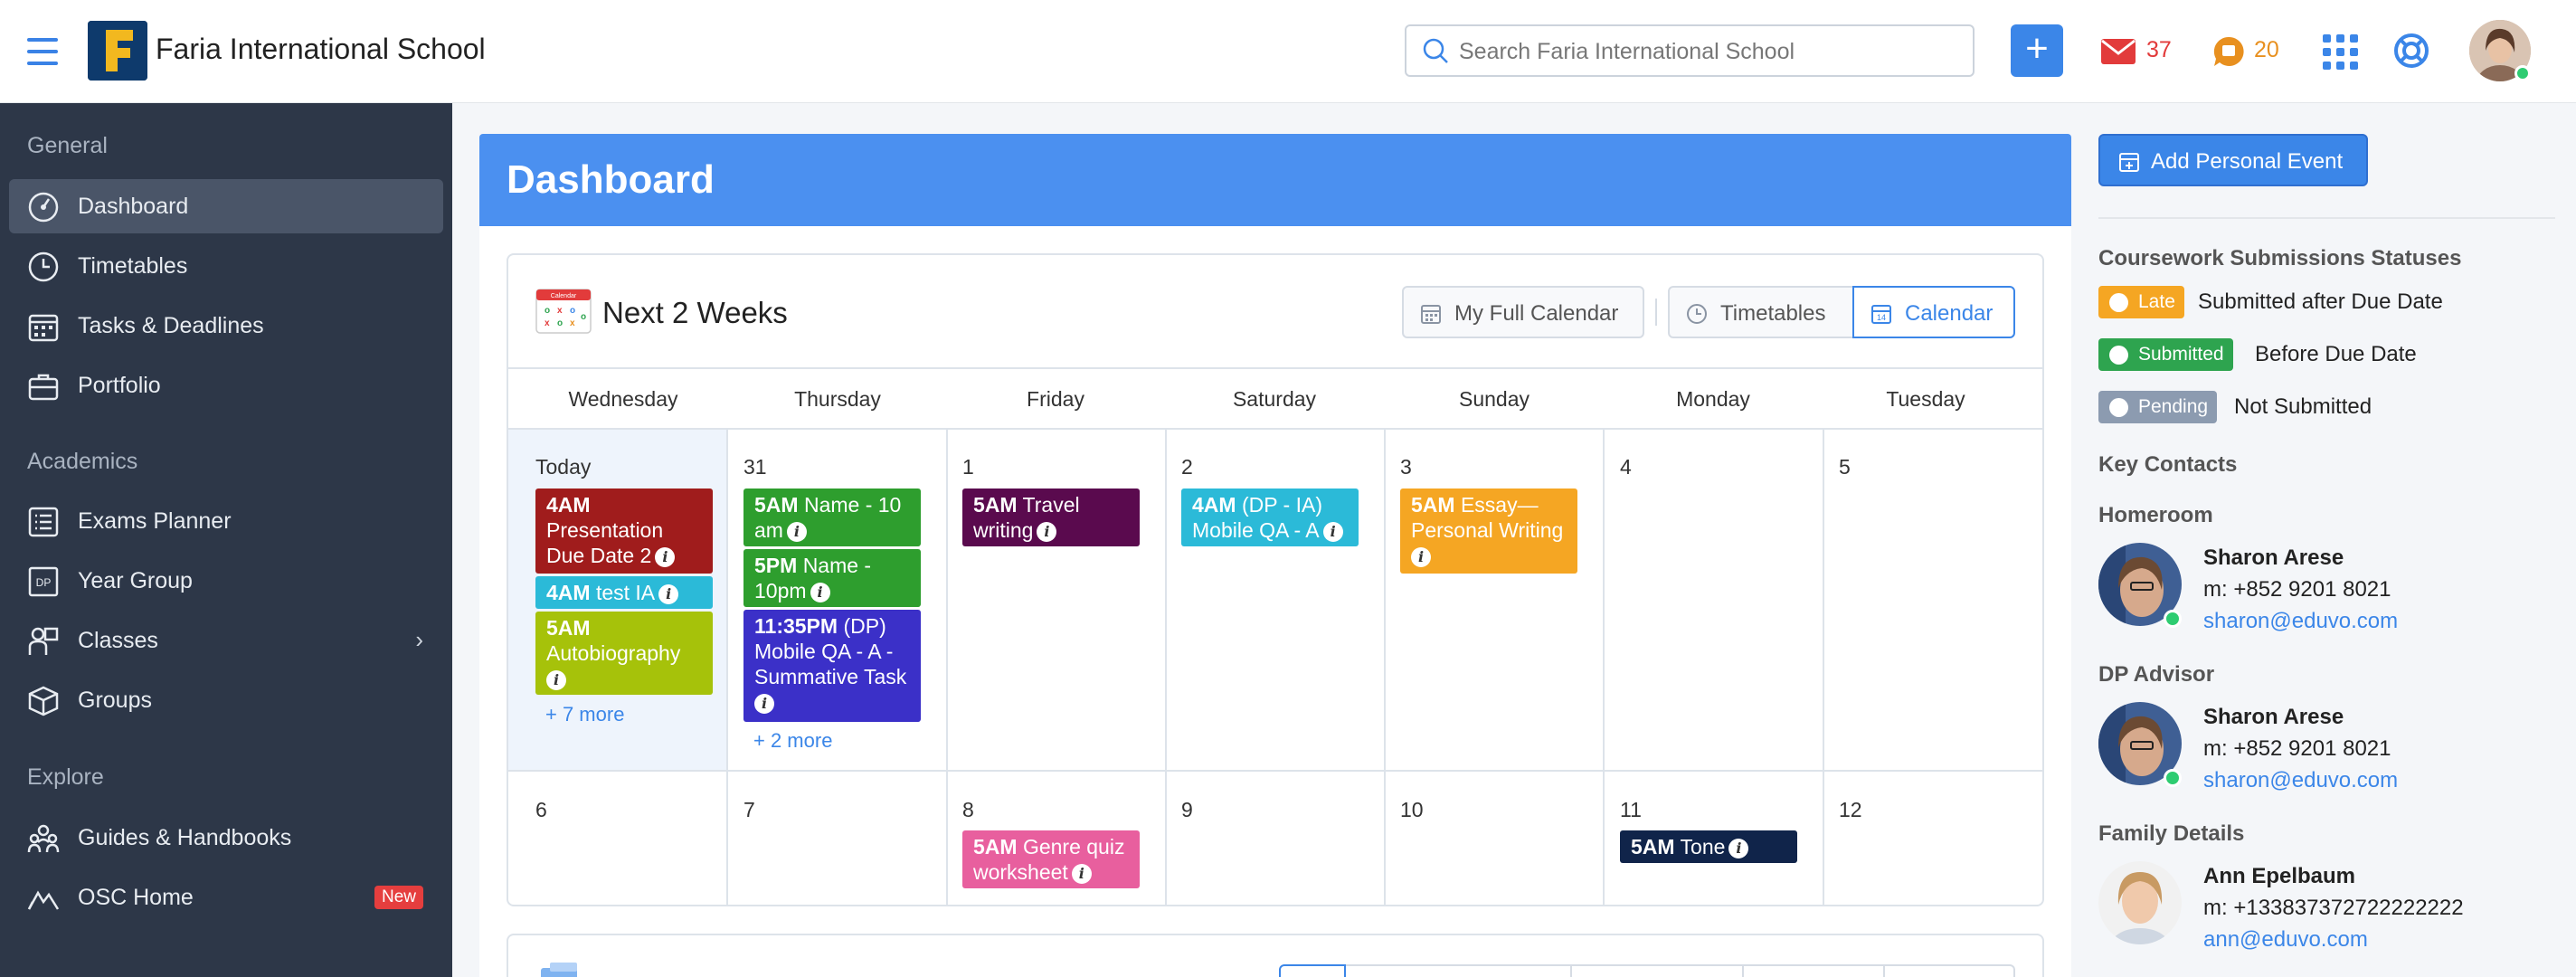  I want to click on contact-avatar, so click(2140, 902).